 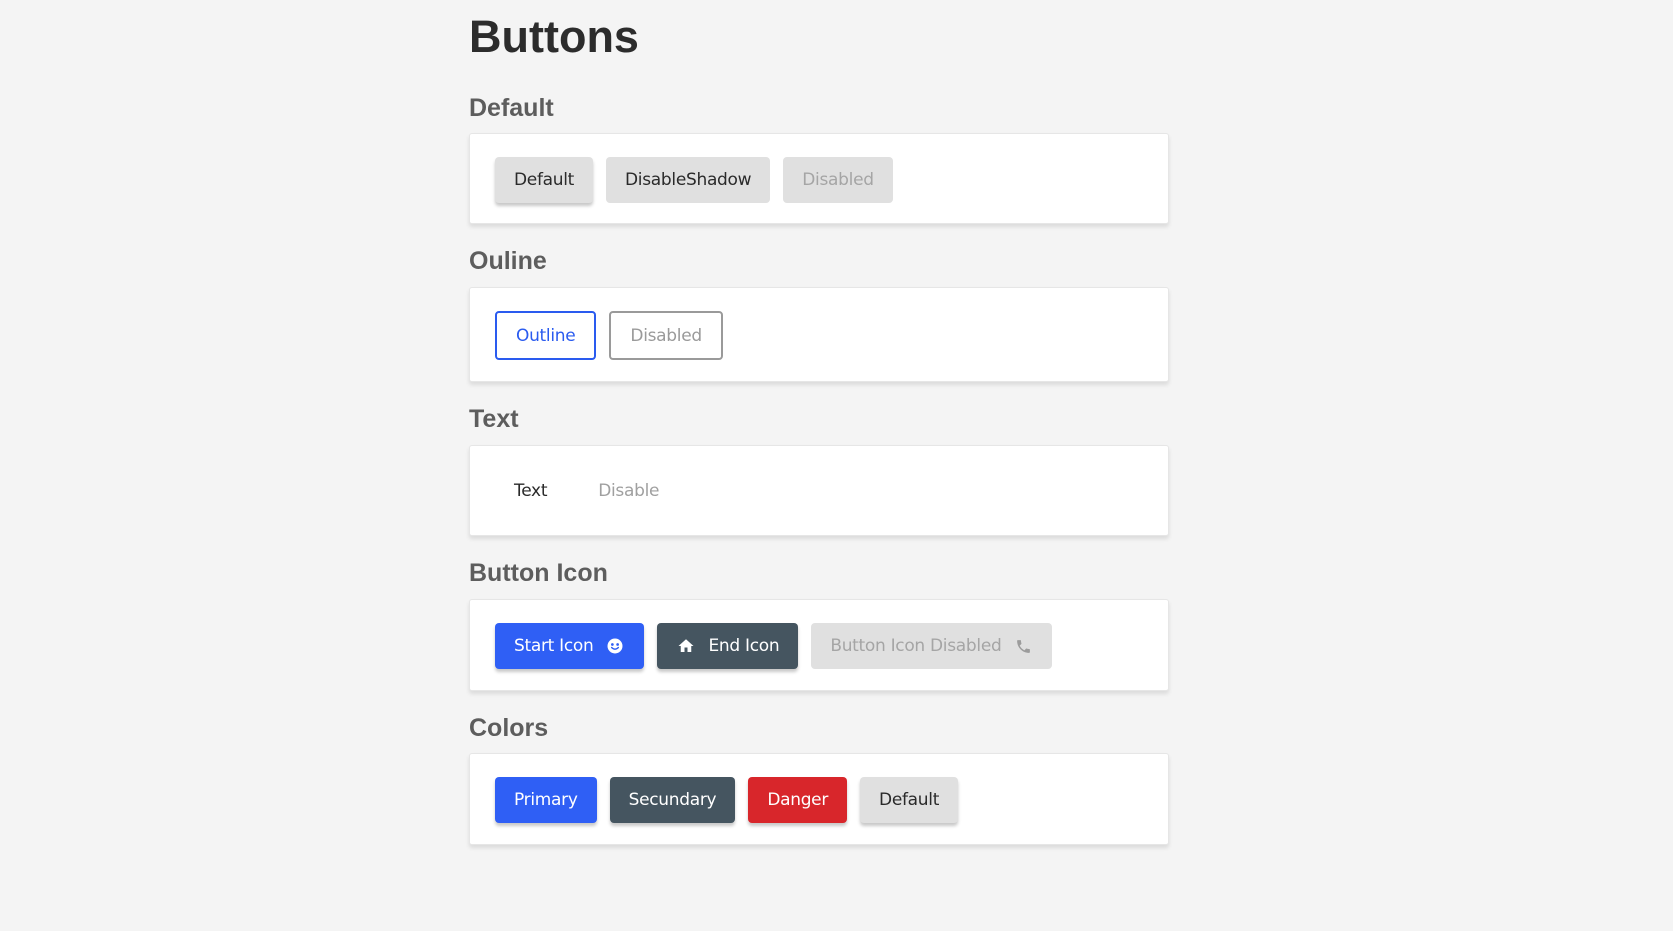 I want to click on default-card: Default DisableShadow Disabled, so click(x=819, y=178).